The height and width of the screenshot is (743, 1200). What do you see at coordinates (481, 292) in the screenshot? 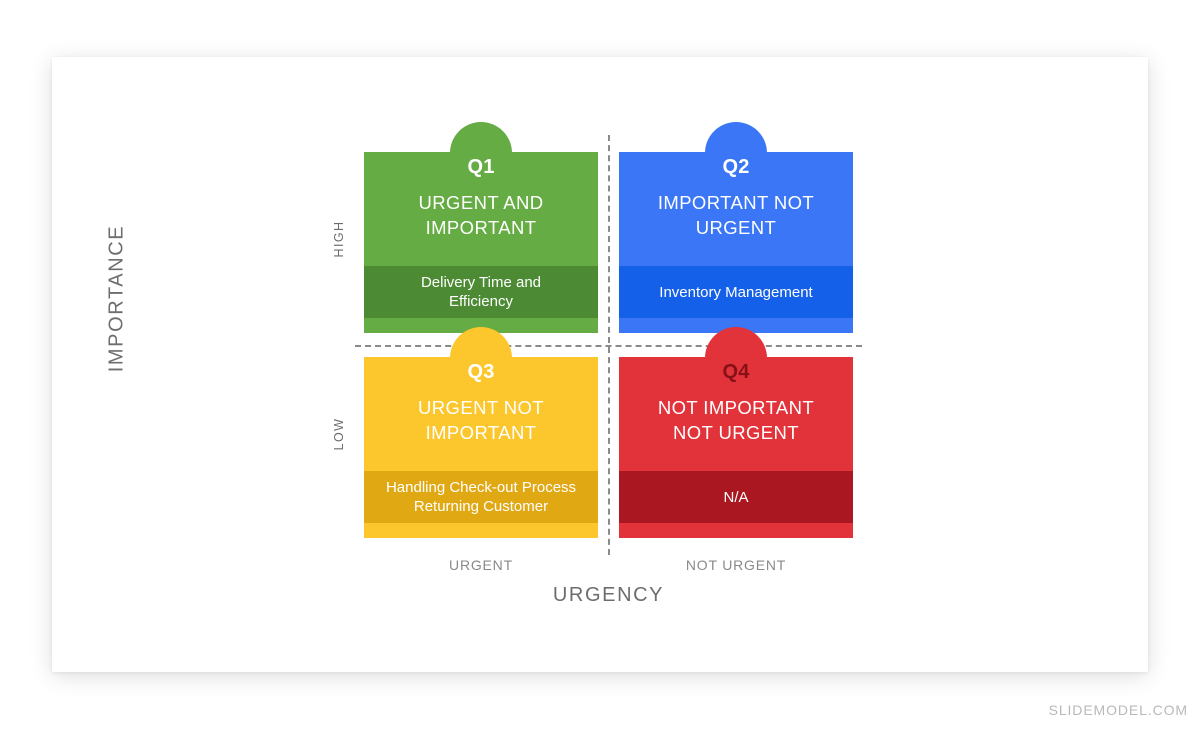
I see `quadrant-q1-item-band: Delivery Time and Efficiency` at bounding box center [481, 292].